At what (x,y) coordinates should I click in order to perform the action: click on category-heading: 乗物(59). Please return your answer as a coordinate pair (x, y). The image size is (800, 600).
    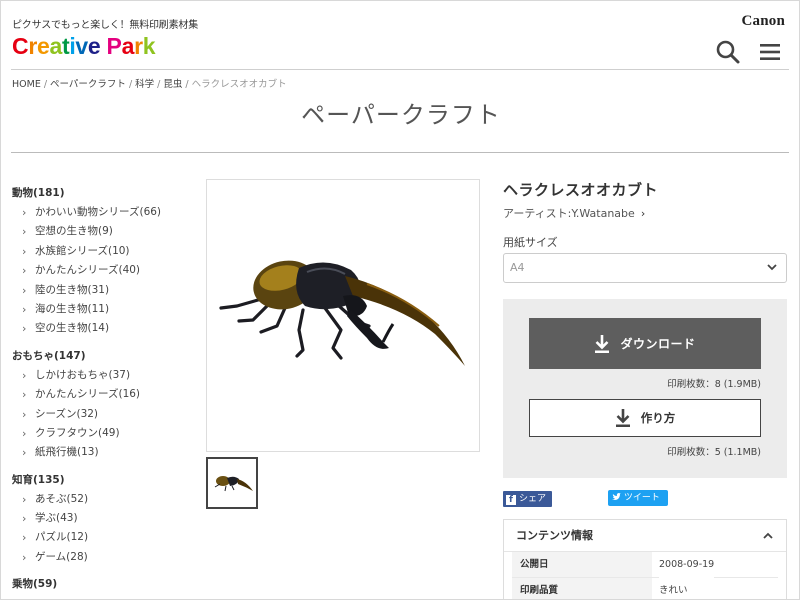
    Looking at the image, I should click on (107, 584).